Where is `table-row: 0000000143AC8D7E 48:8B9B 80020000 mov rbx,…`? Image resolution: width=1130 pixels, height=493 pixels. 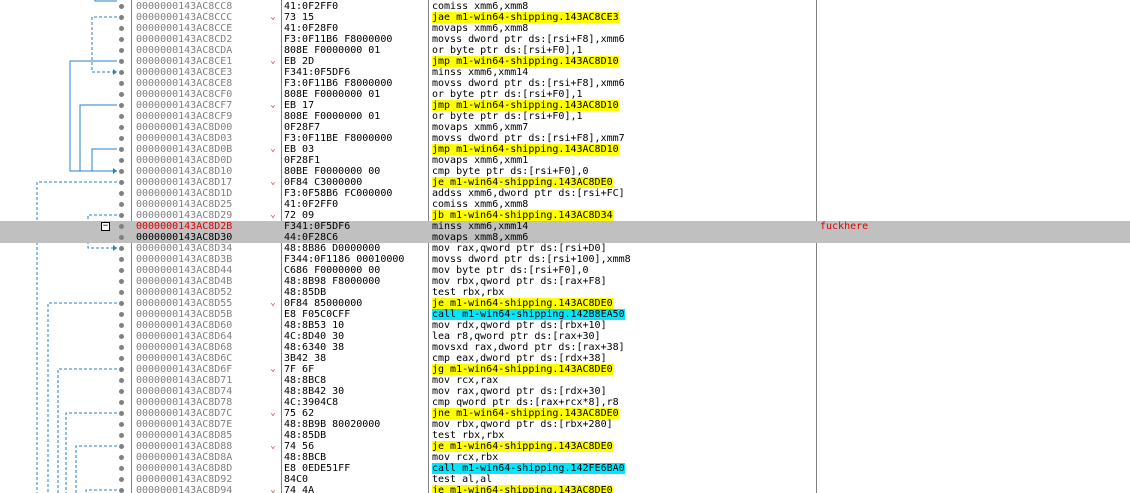 table-row: 0000000143AC8D7E 48:8B9B 80020000 mov rbx,… is located at coordinates (565, 424).